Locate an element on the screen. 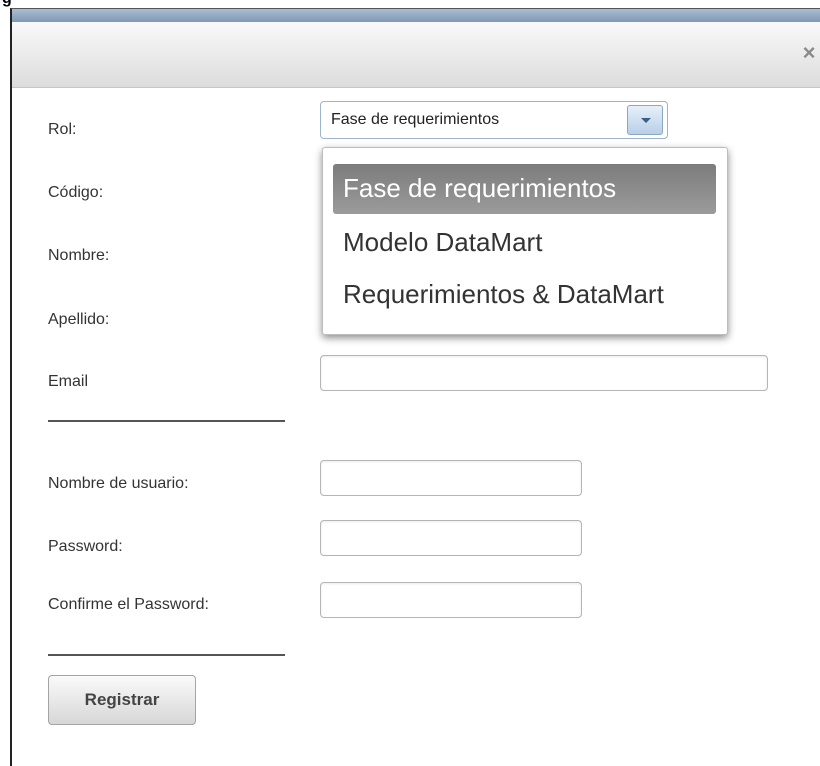 The height and width of the screenshot is (766, 820). chevron-down-icon is located at coordinates (645, 120).